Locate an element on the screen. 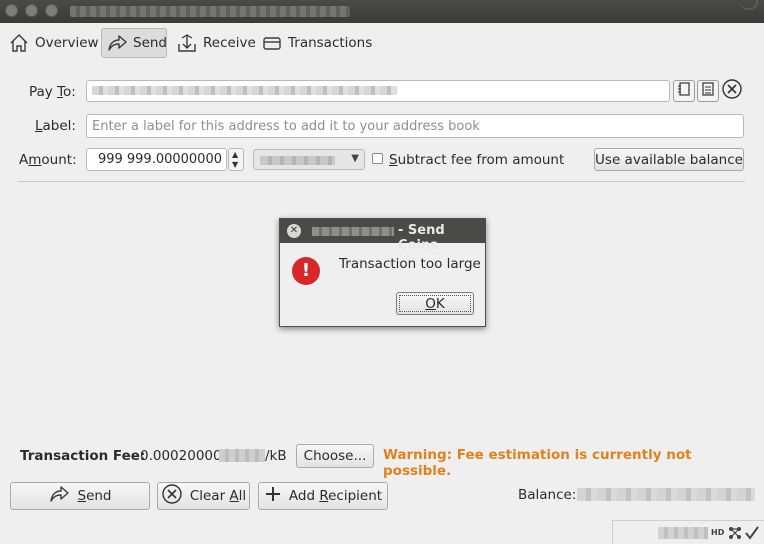  tab-transactions: Transactions is located at coordinates (316, 43).